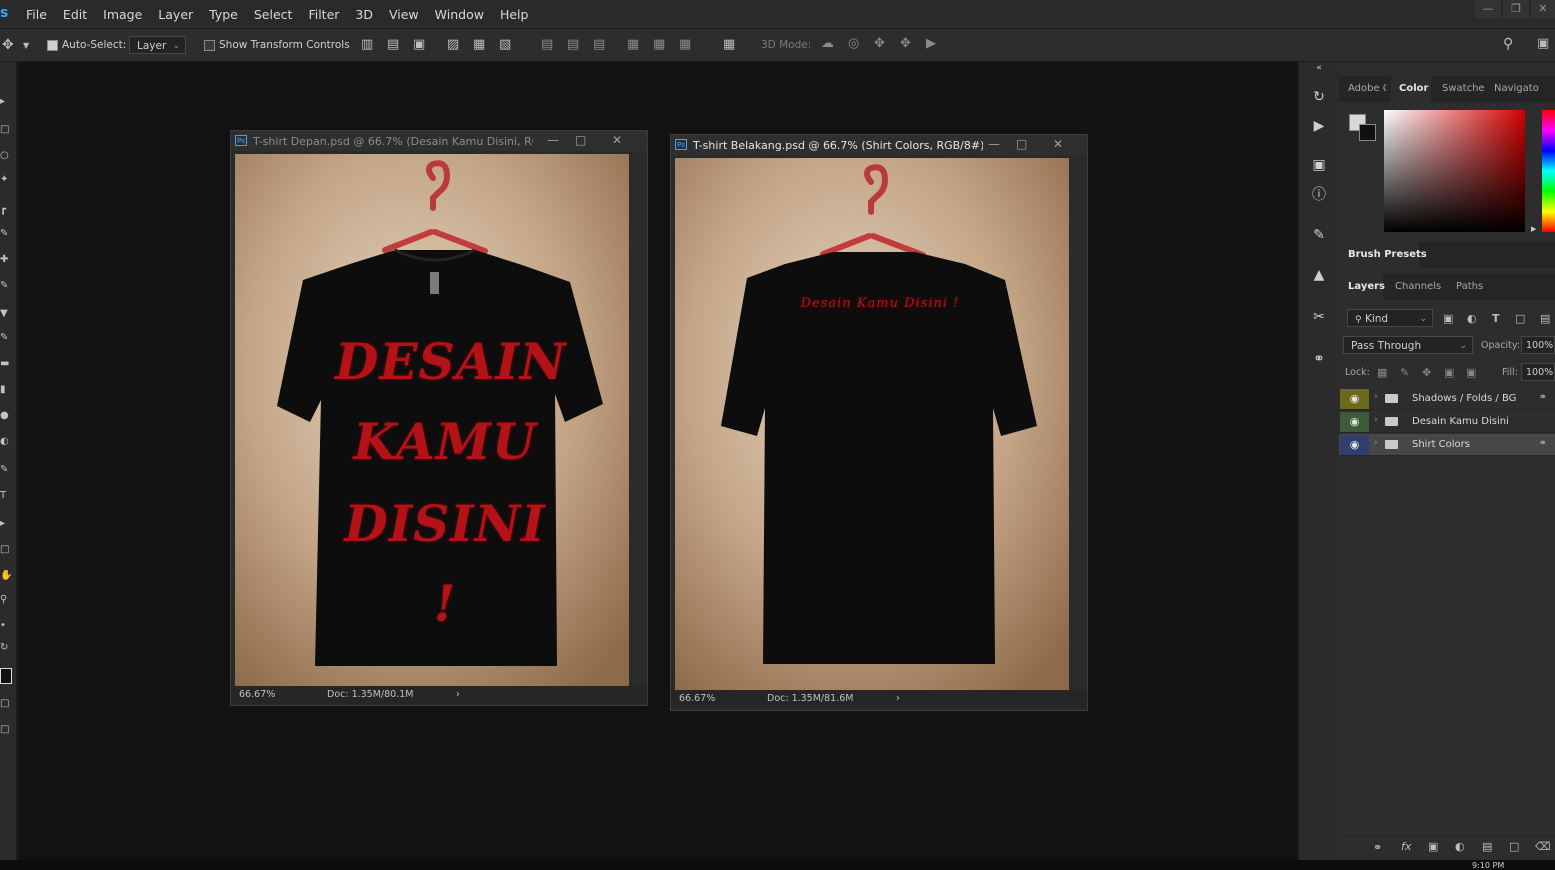 This screenshot has width=1555, height=870. What do you see at coordinates (1319, 195) in the screenshot?
I see `info-panel-icon: ⓘ` at bounding box center [1319, 195].